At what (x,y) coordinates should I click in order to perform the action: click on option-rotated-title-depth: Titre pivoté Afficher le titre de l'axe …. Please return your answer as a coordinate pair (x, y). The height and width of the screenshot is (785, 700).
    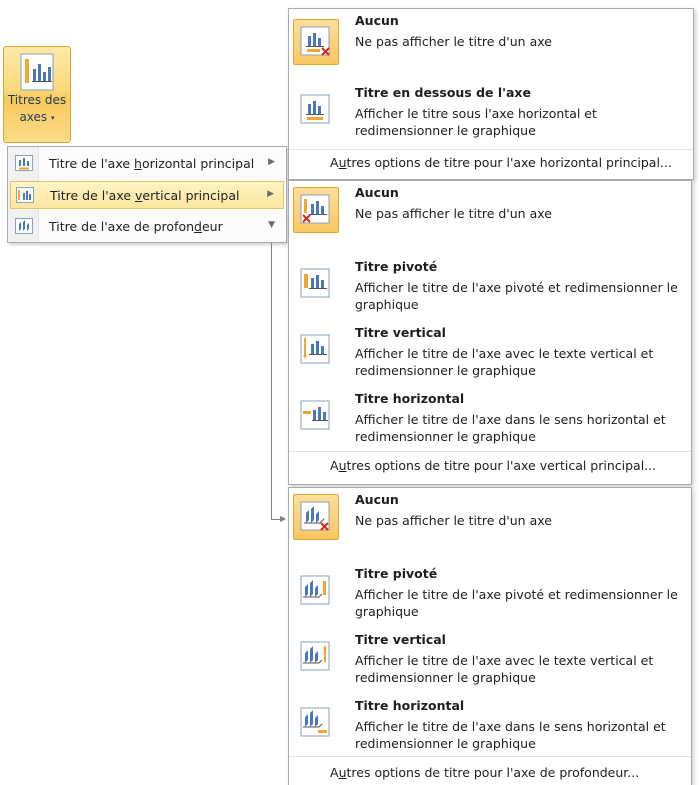
    Looking at the image, I should click on (490, 595).